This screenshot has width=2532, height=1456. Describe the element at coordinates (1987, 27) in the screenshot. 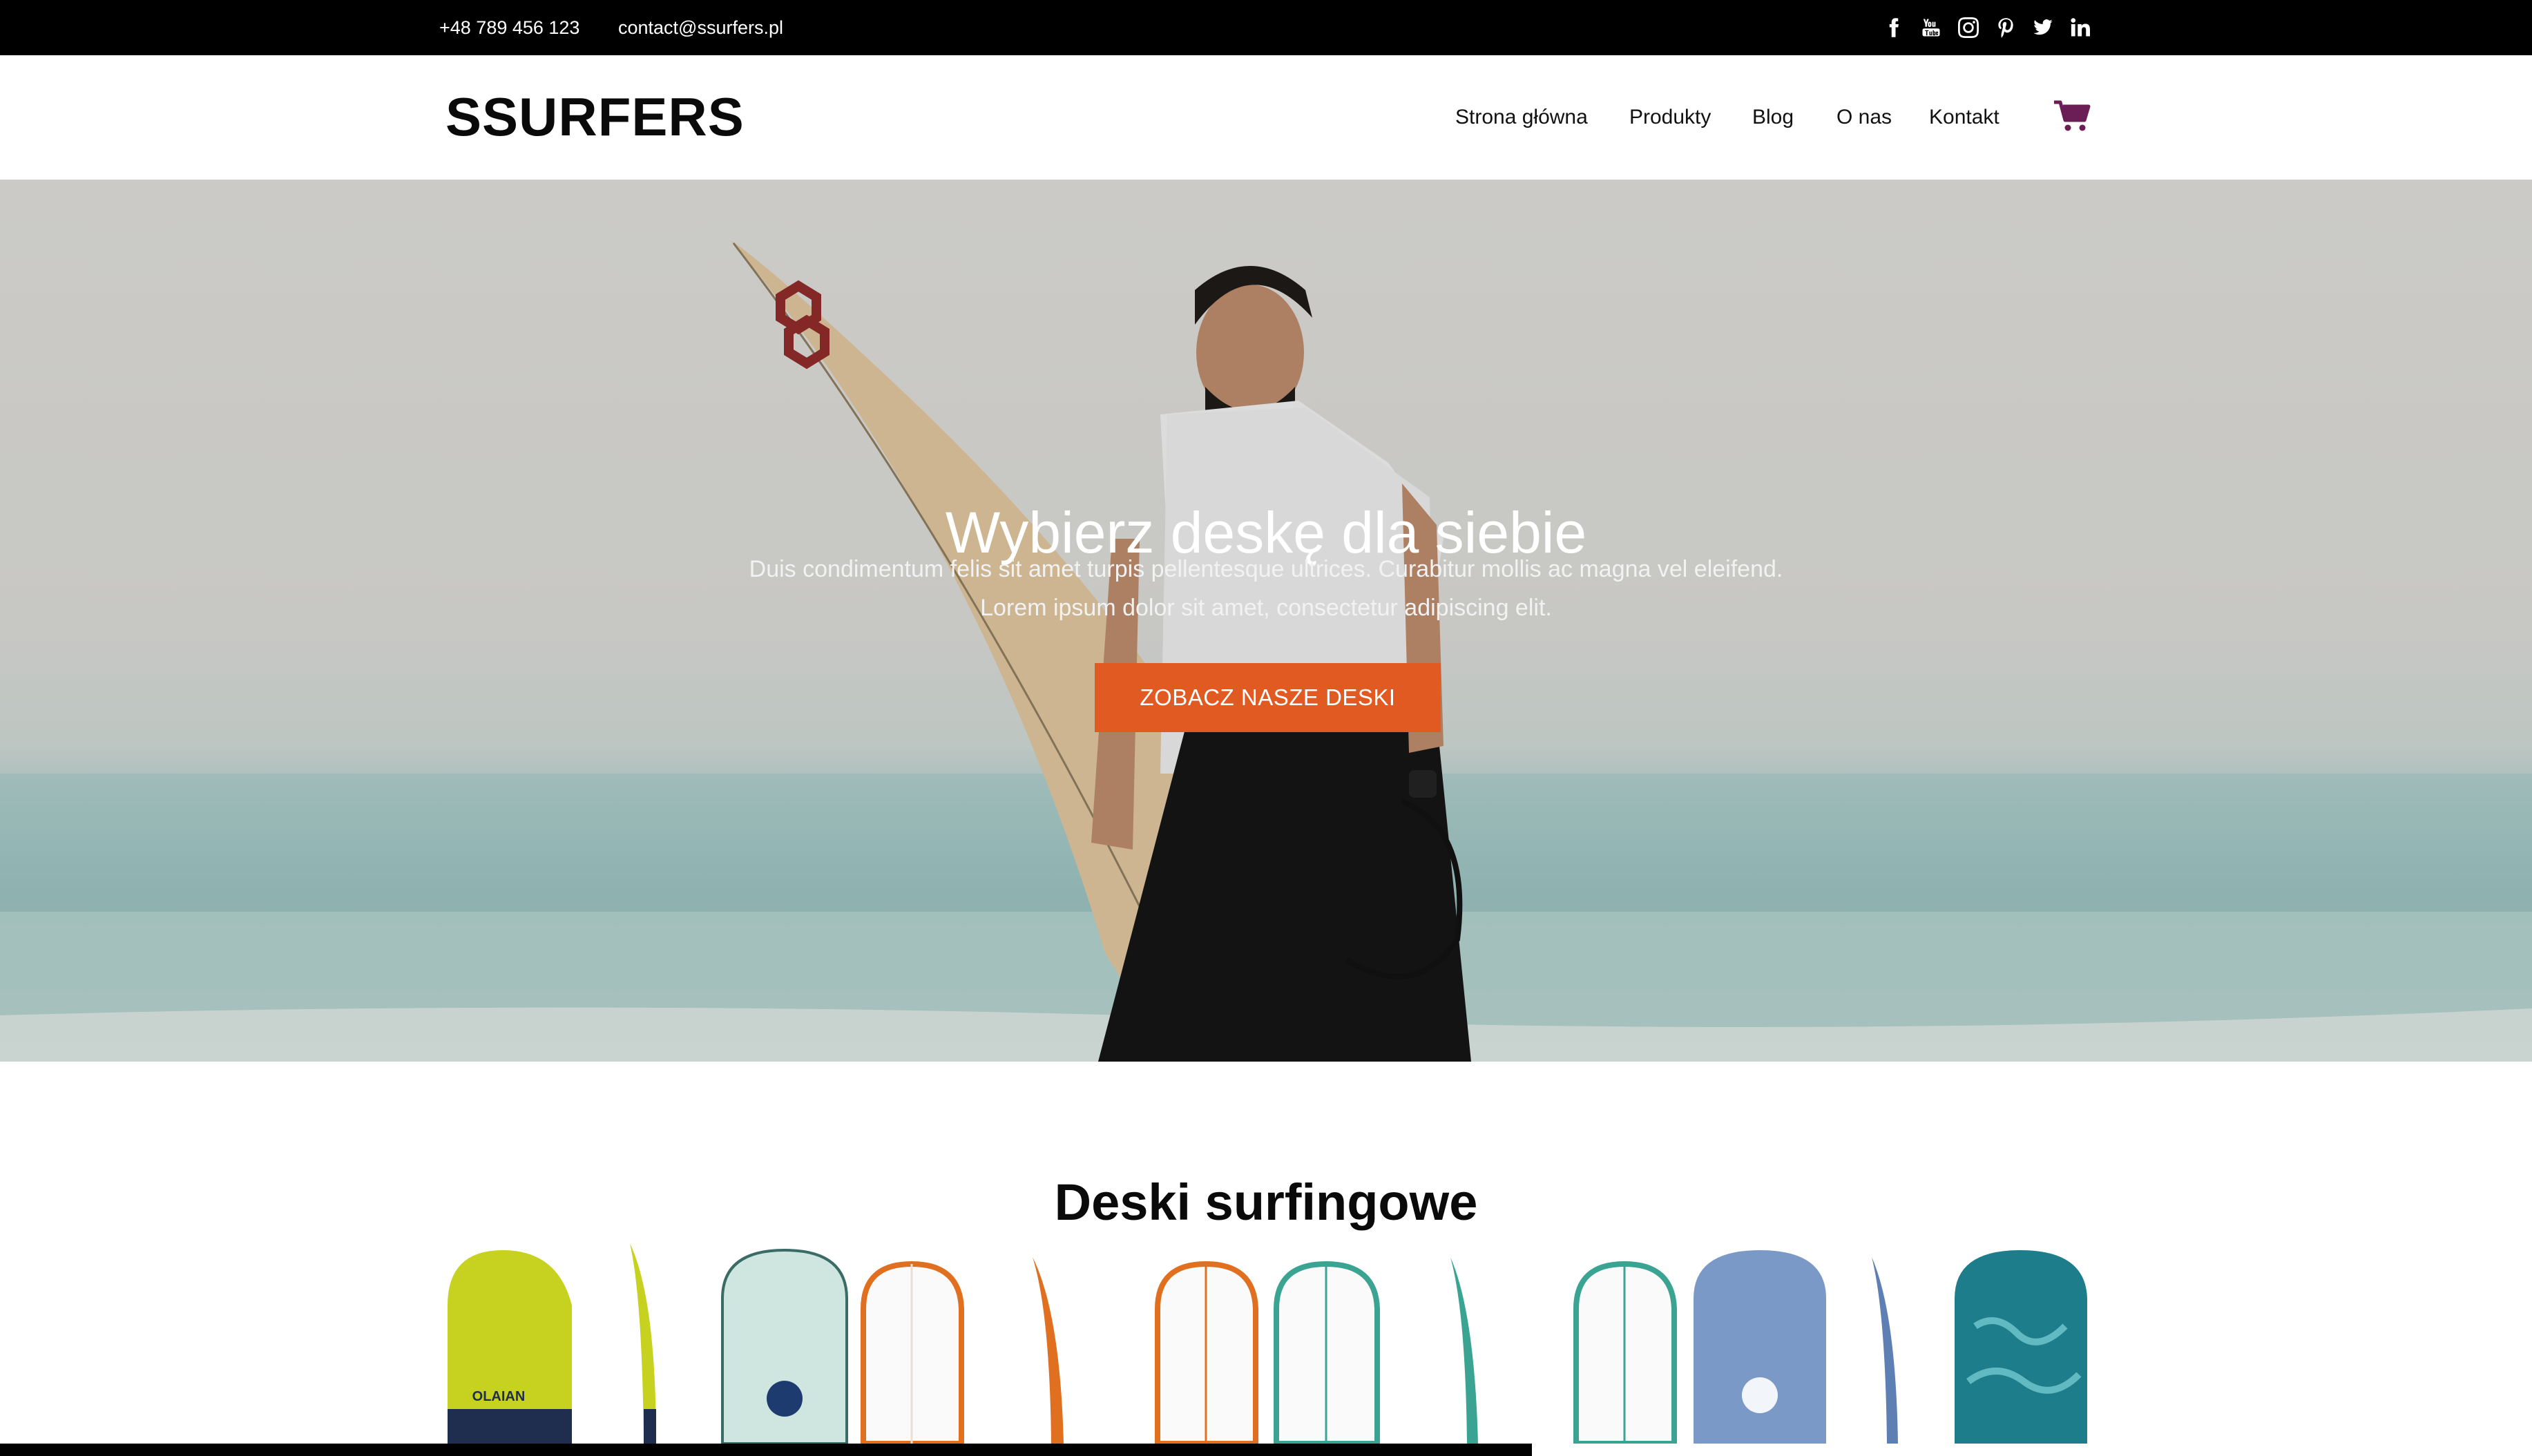

I see `social-links` at that location.